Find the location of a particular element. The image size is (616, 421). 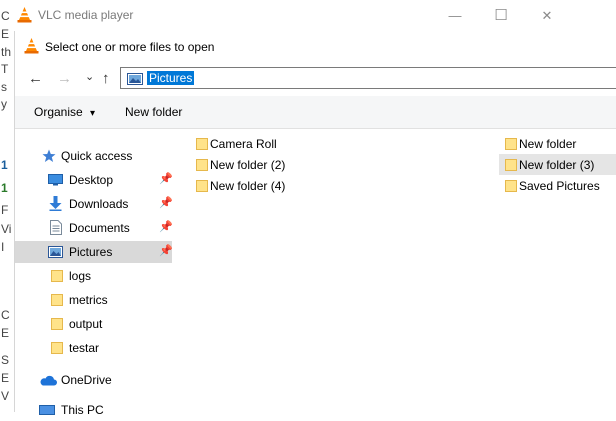

dialog-toolbar: Organise ▾ New folder is located at coordinates (315, 112).